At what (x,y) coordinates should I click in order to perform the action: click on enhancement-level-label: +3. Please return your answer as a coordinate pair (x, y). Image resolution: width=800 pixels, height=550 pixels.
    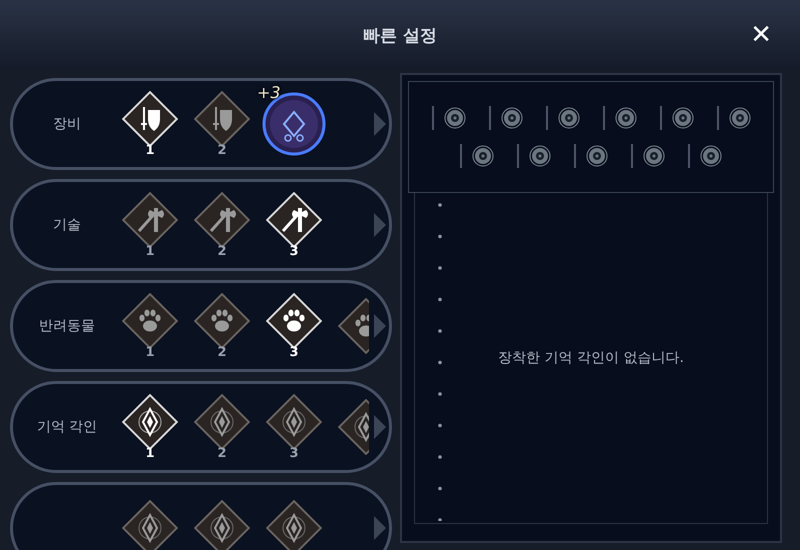
    Looking at the image, I should click on (269, 92).